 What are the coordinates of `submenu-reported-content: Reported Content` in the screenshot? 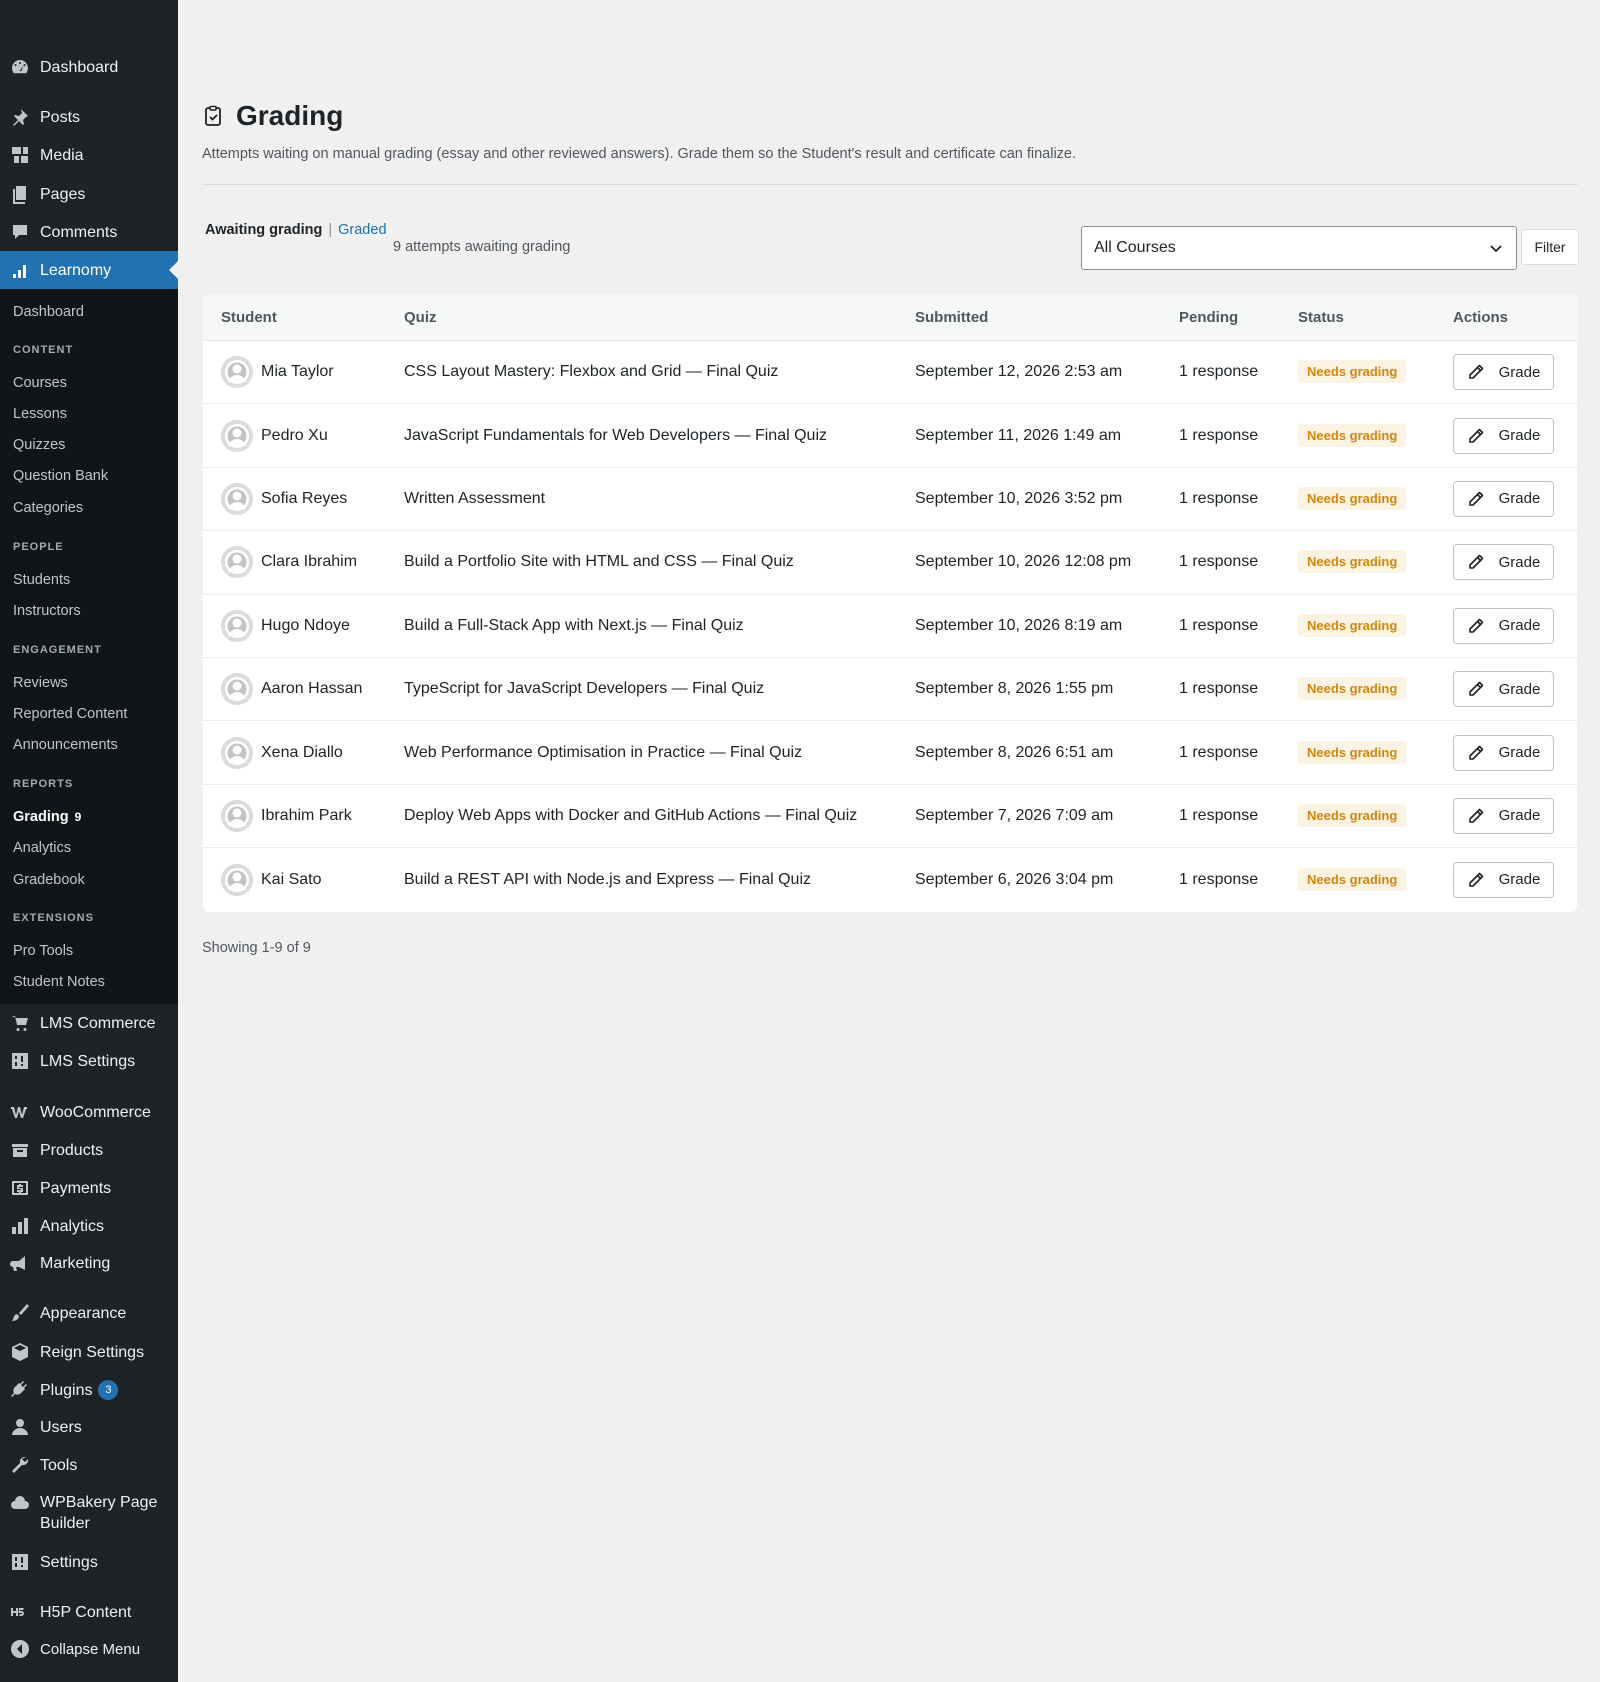 It's located at (70, 714).